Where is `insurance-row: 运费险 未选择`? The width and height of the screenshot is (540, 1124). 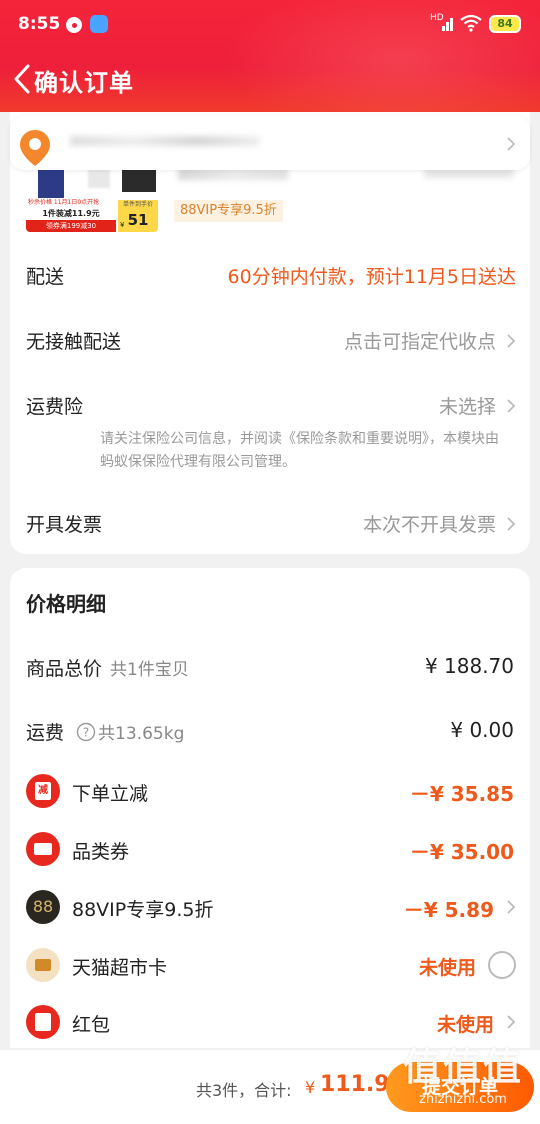 insurance-row: 运费险 未选择 is located at coordinates (271, 406).